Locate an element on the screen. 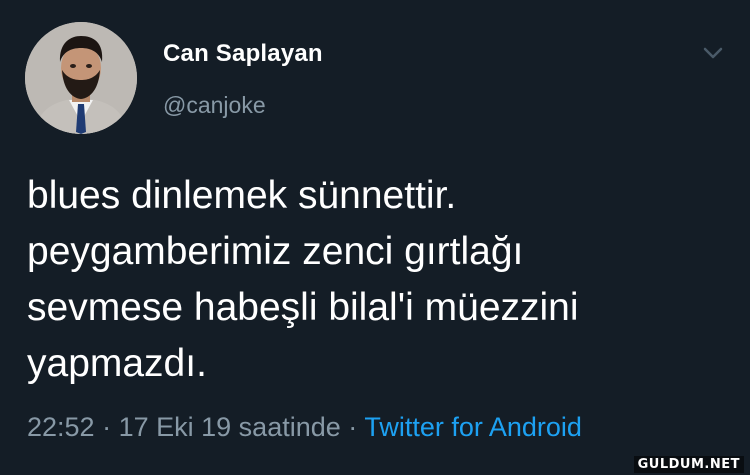  user-handle: @canjoke is located at coordinates (214, 105).